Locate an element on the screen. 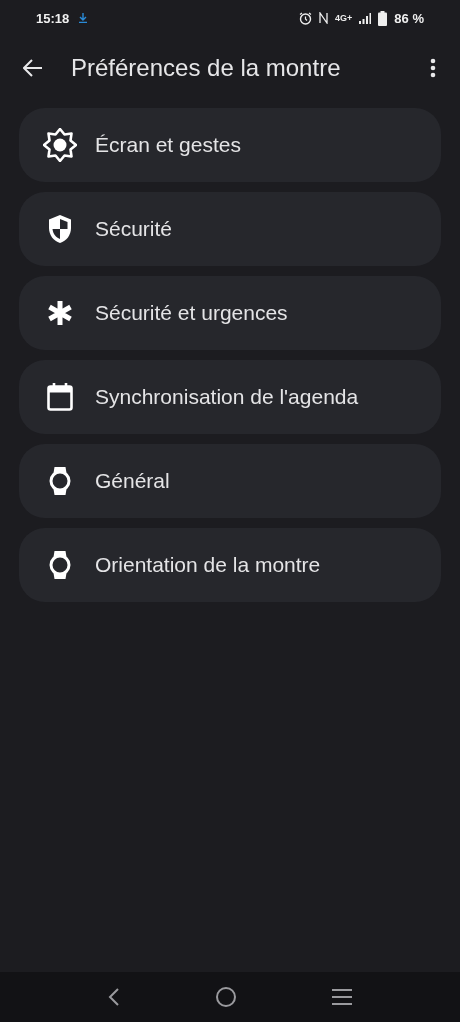  nfc-icon is located at coordinates (324, 18).